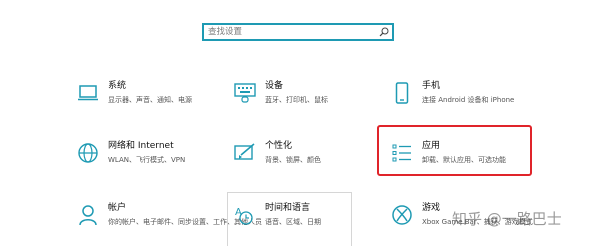 This screenshot has width=600, height=246. Describe the element at coordinates (245, 93) in the screenshot. I see `keyboard-icon` at that location.